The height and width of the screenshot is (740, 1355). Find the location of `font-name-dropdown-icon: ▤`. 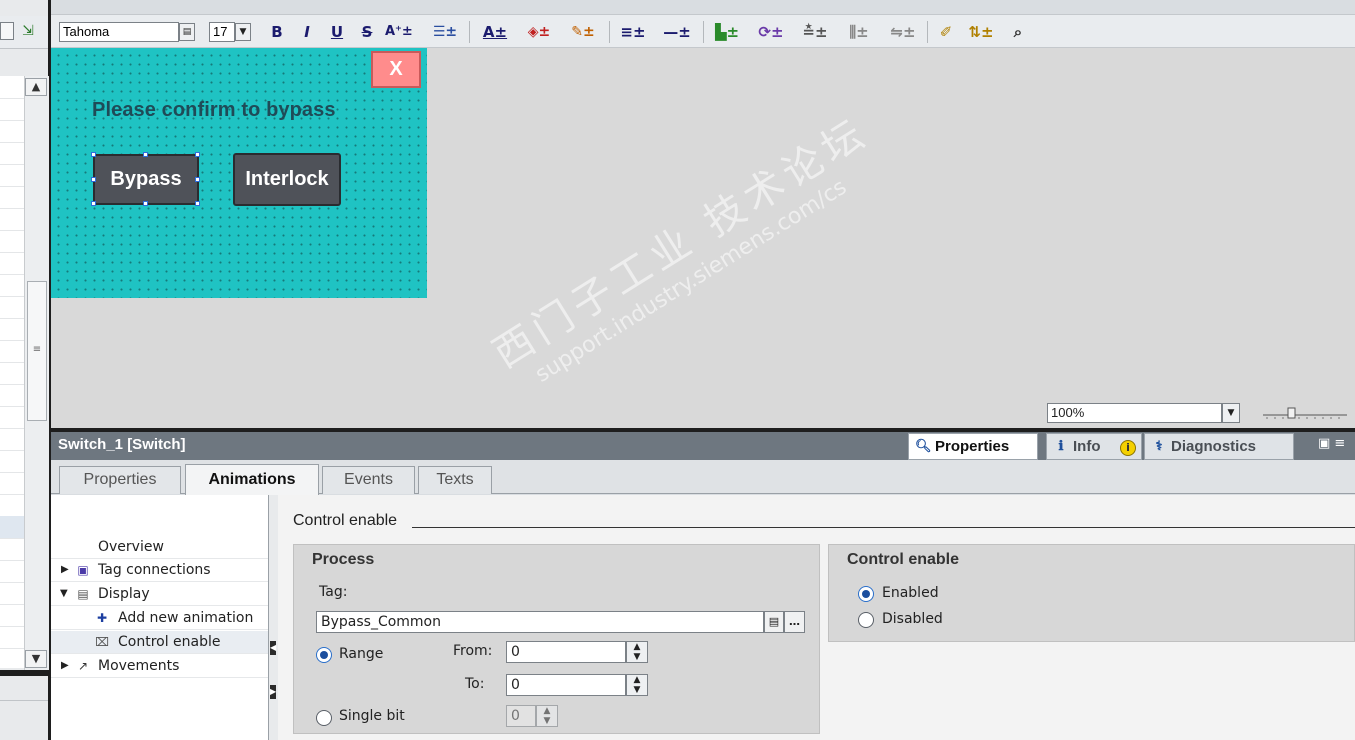

font-name-dropdown-icon: ▤ is located at coordinates (187, 32).